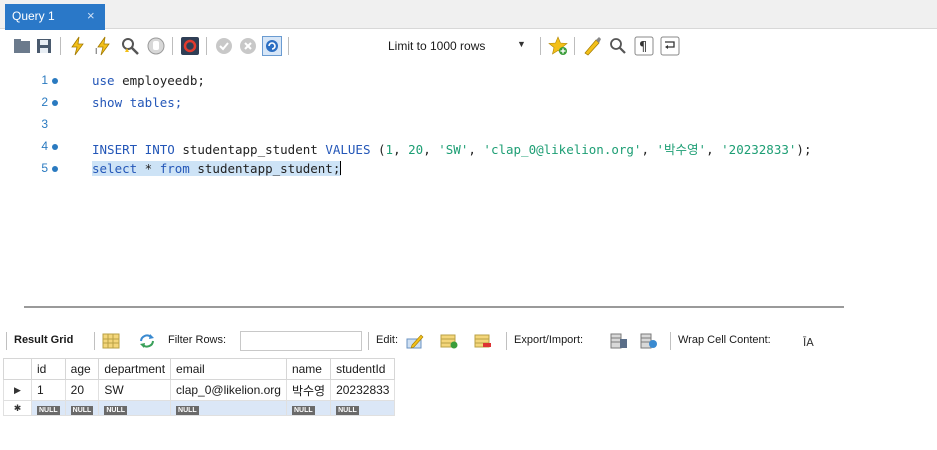  Describe the element at coordinates (592, 46) in the screenshot. I see `beautify-icon` at that location.